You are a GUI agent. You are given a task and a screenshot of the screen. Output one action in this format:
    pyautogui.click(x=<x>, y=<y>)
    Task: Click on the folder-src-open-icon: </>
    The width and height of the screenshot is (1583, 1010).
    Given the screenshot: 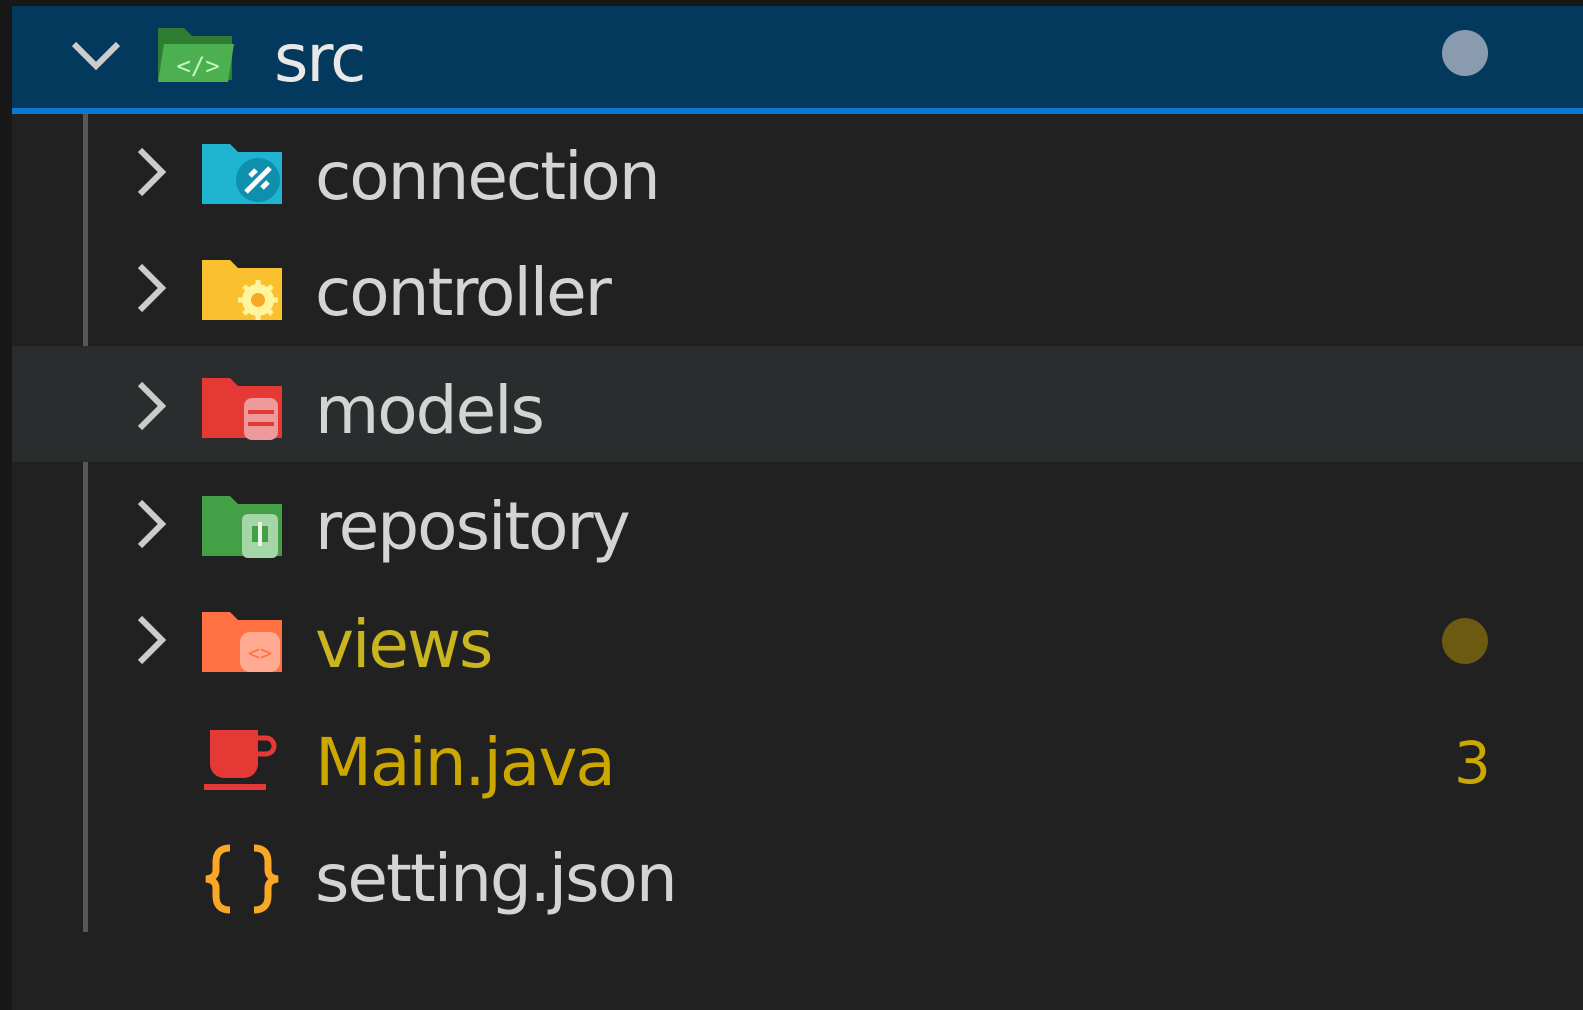 What is the action you would take?
    pyautogui.click(x=196, y=53)
    